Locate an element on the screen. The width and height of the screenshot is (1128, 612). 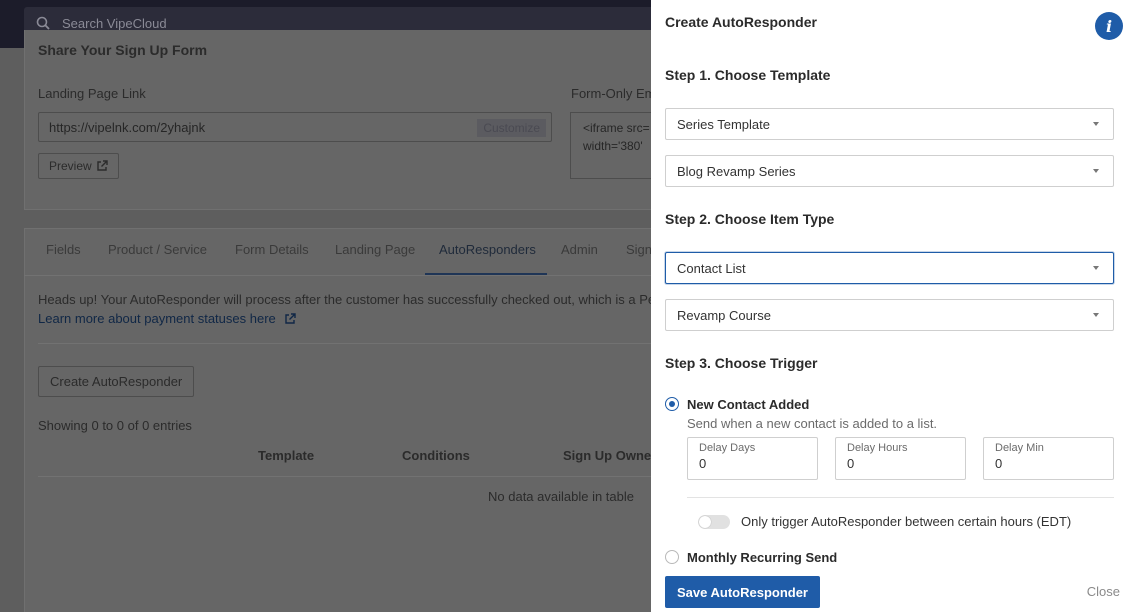
item-value: Revamp Course is located at coordinates (724, 315).